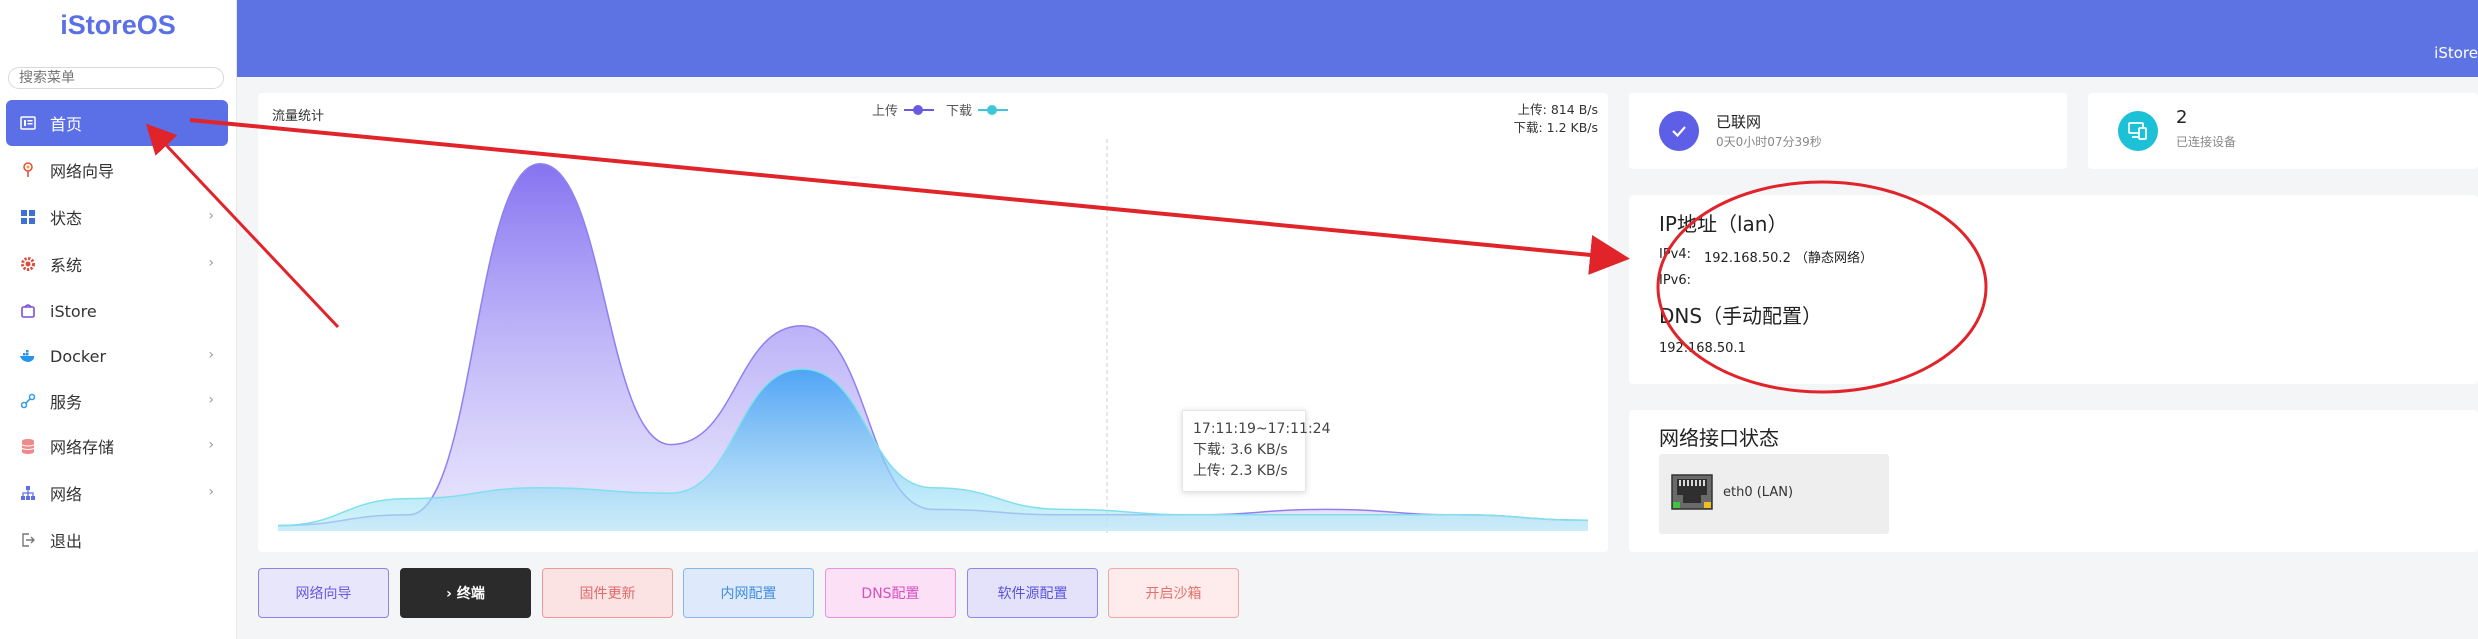  I want to click on uptime-text: 0天0小时07分39秒, so click(1769, 142).